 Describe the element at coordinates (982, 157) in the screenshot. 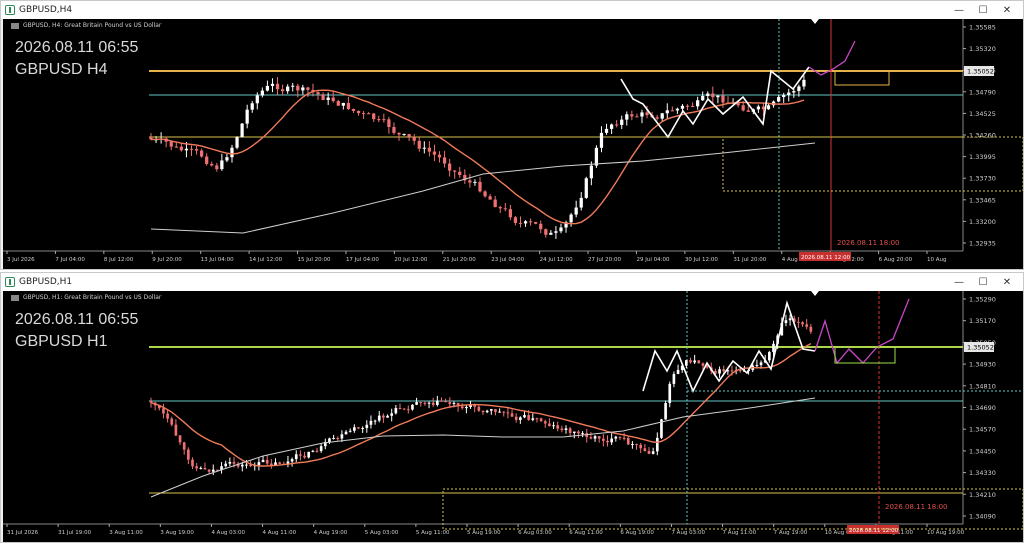

I see `price-label: 1.33995` at that location.